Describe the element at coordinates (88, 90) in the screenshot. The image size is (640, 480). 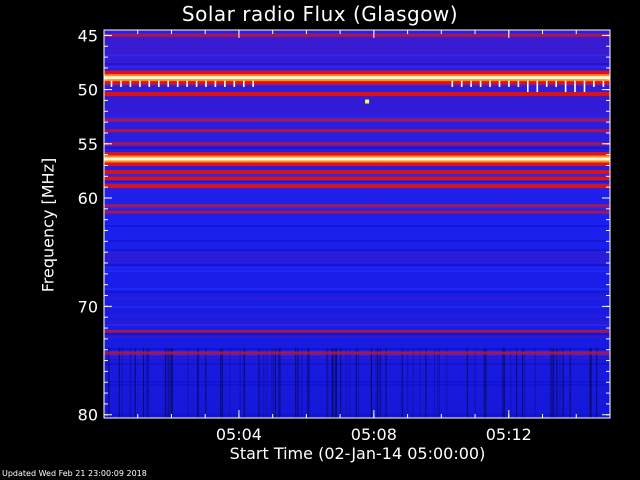
I see `y-tick-label: 50` at that location.